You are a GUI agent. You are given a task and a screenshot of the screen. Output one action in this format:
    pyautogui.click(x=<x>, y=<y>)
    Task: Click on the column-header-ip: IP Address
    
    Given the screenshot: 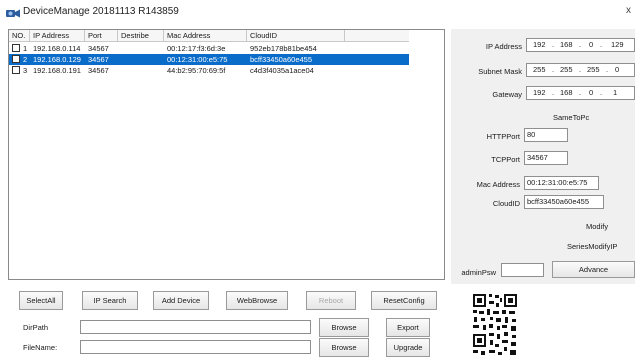 What is the action you would take?
    pyautogui.click(x=57, y=36)
    